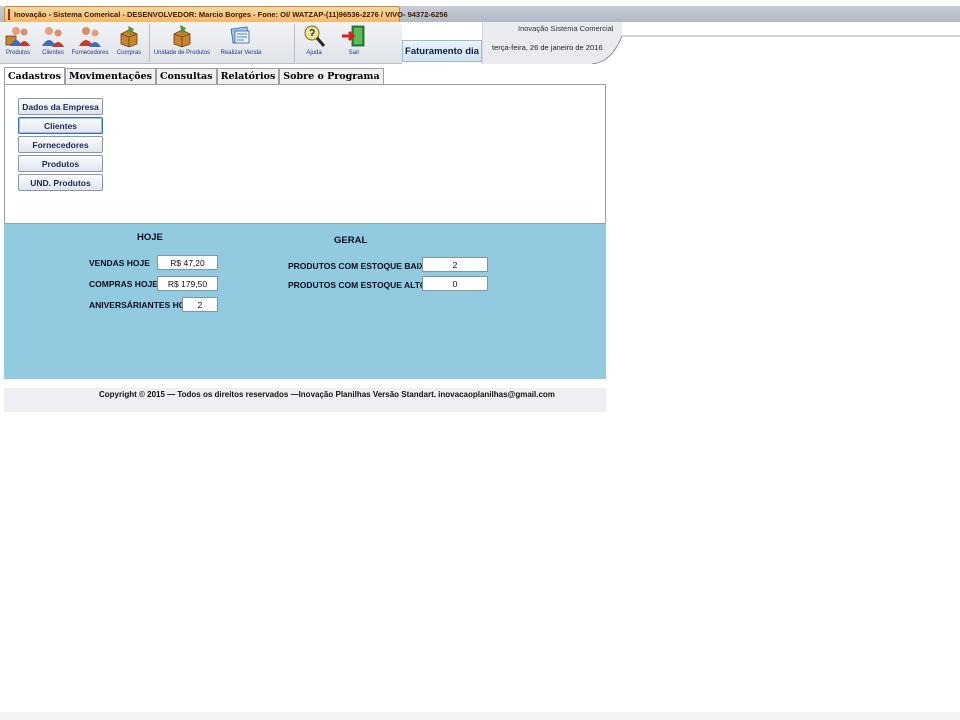 This screenshot has width=960, height=720. I want to click on hoje-heading: HOJE, so click(150, 237).